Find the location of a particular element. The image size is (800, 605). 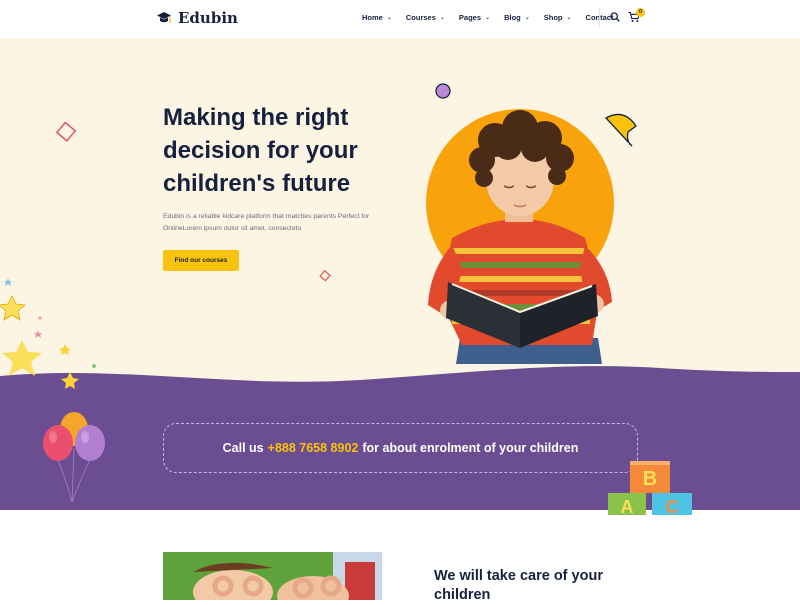

ball-shape is located at coordinates (443, 91).